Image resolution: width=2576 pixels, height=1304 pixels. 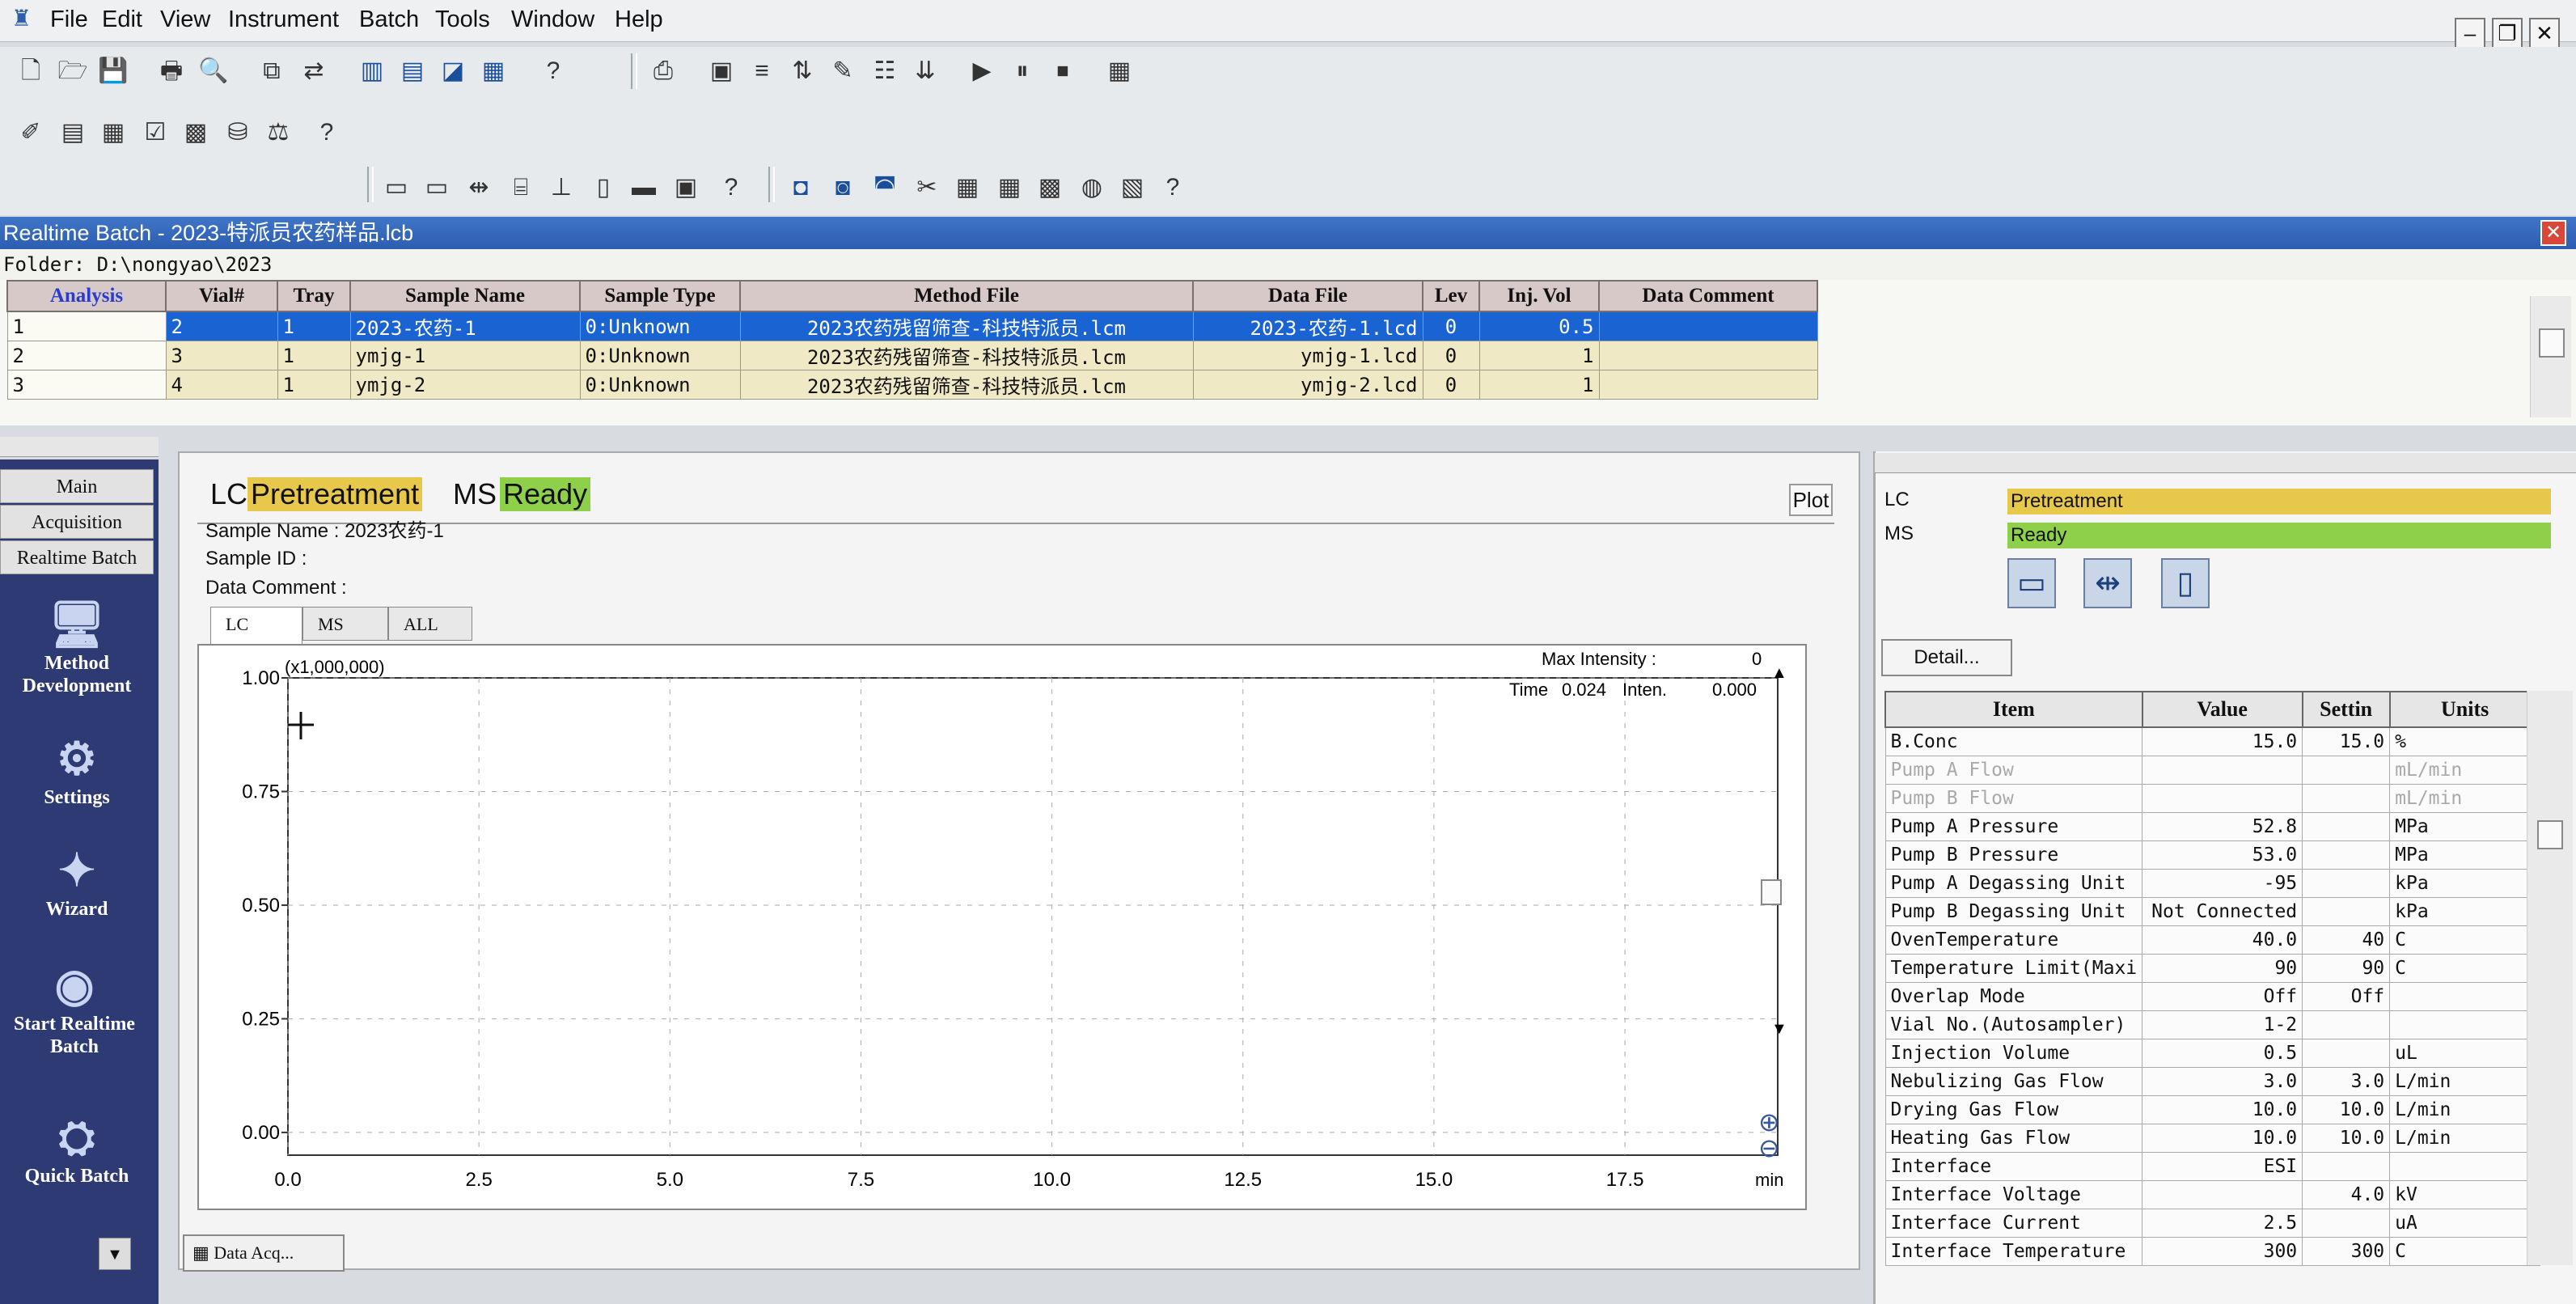 What do you see at coordinates (1050, 187) in the screenshot?
I see `heat-block-icon: ▩` at bounding box center [1050, 187].